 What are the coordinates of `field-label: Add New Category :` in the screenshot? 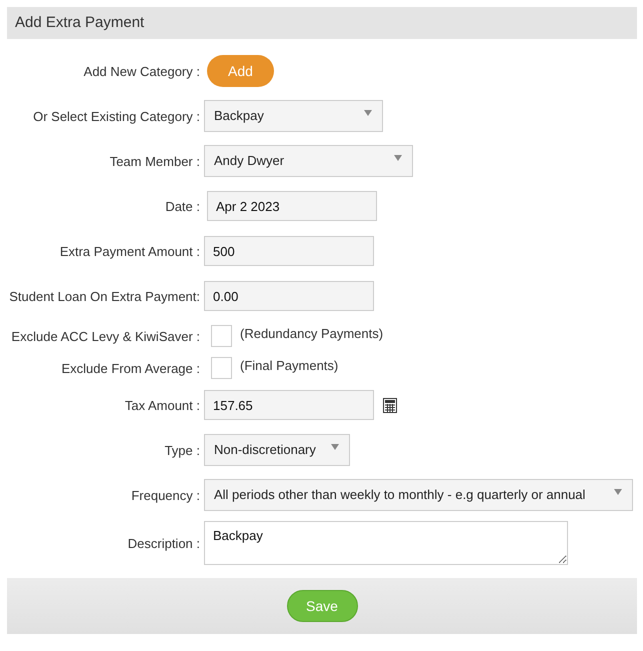 It's located at (141, 71).